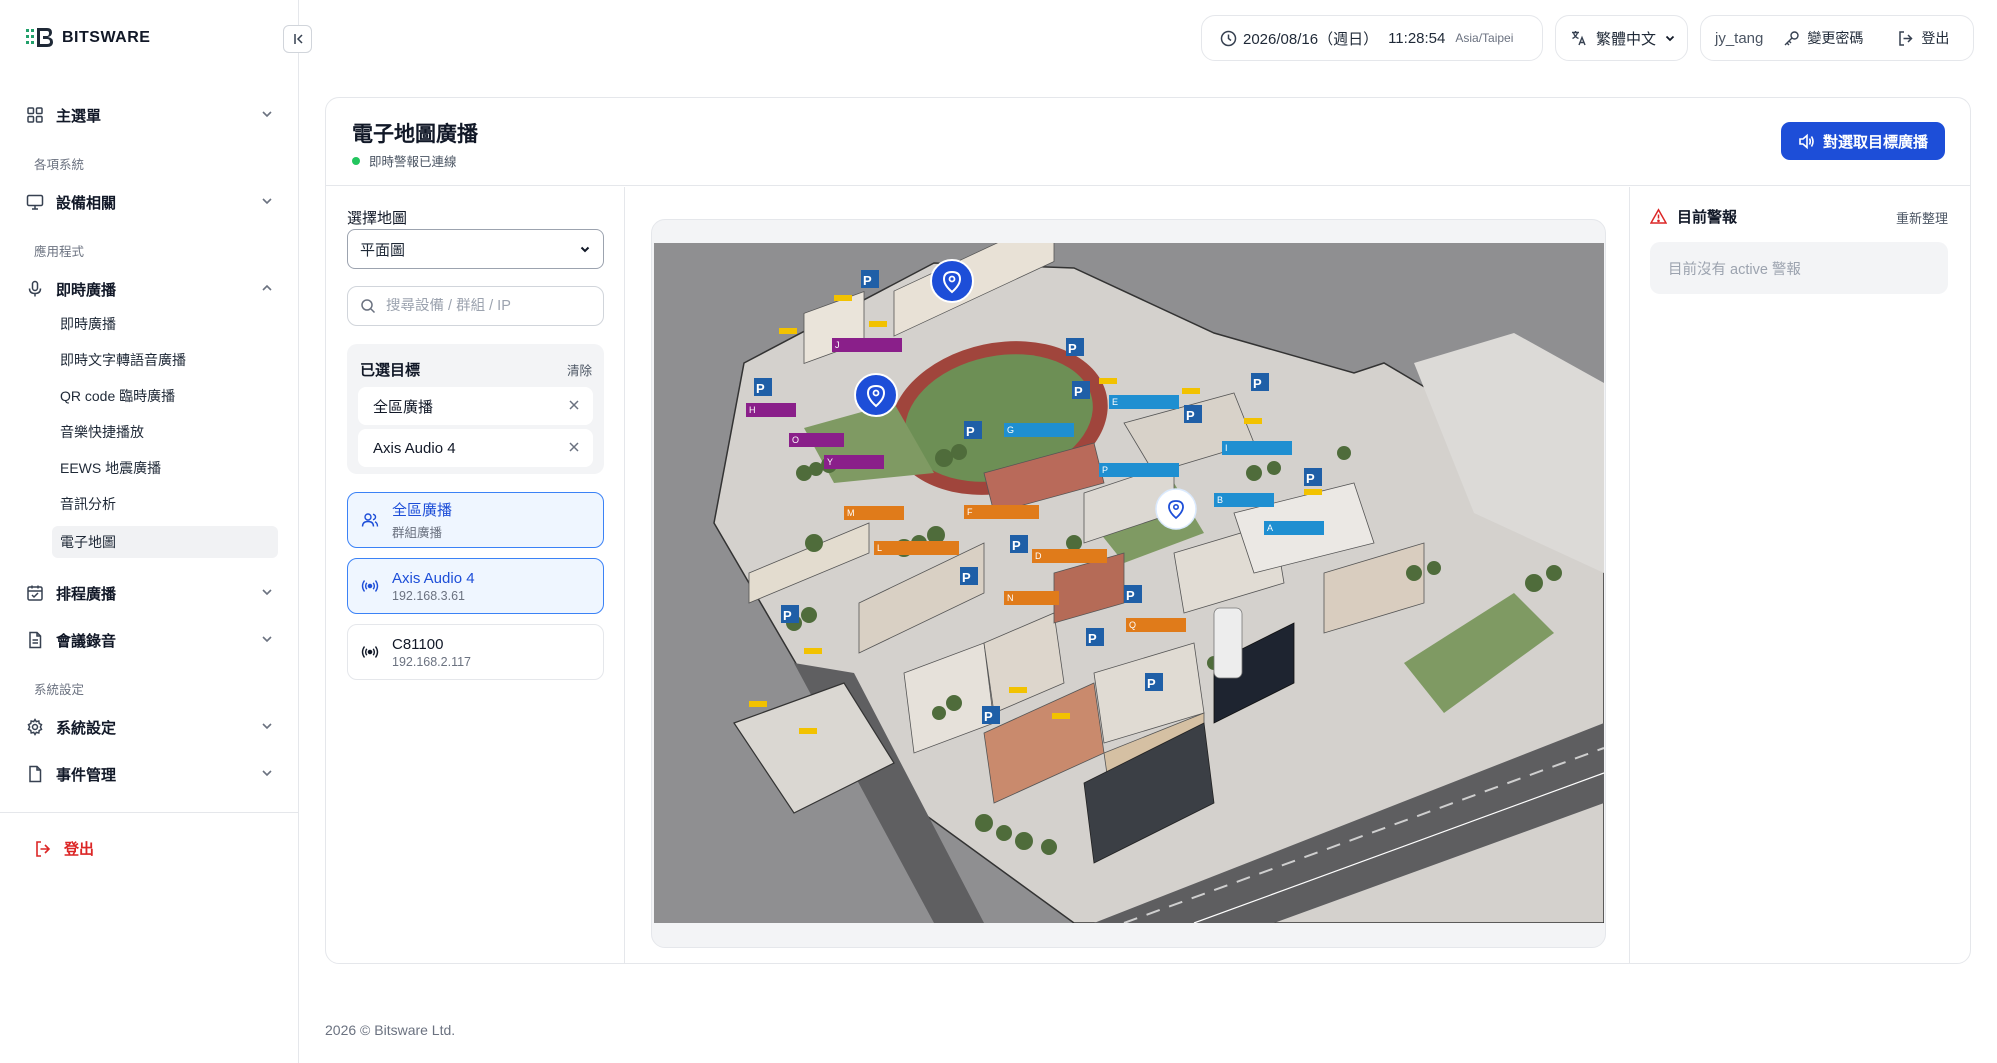 The image size is (1997, 1063). Describe the element at coordinates (879, 548) in the screenshot. I see `svg-text: L` at that location.